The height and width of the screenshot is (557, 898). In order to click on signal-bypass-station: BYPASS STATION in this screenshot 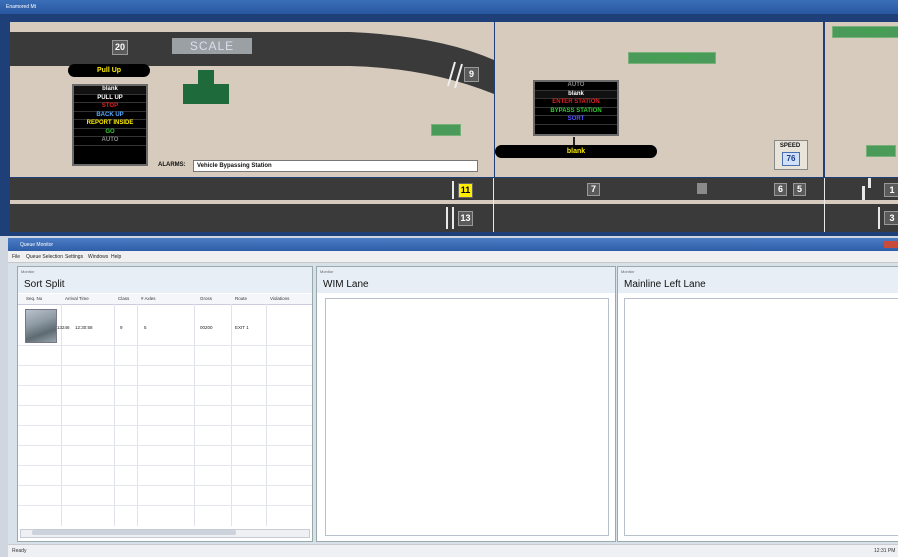, I will do `click(576, 112)`.